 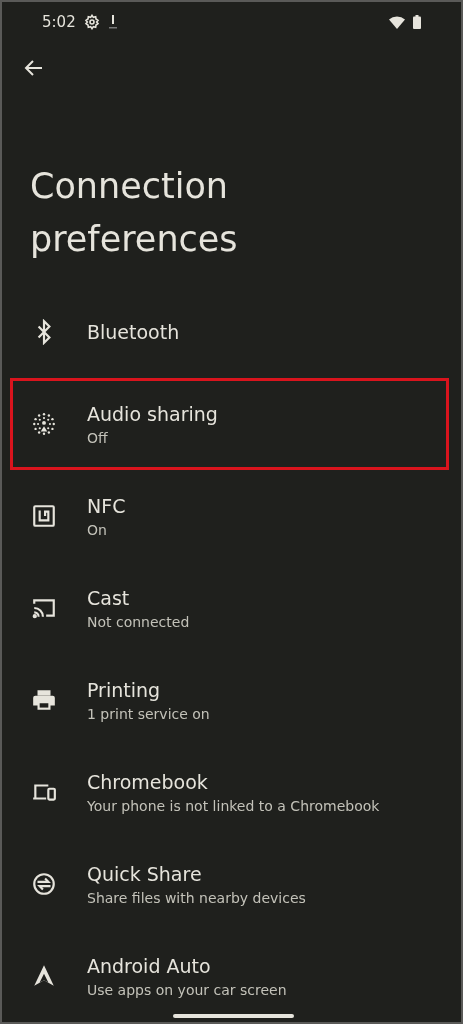 I want to click on settings-item: NFC On, so click(x=229, y=516).